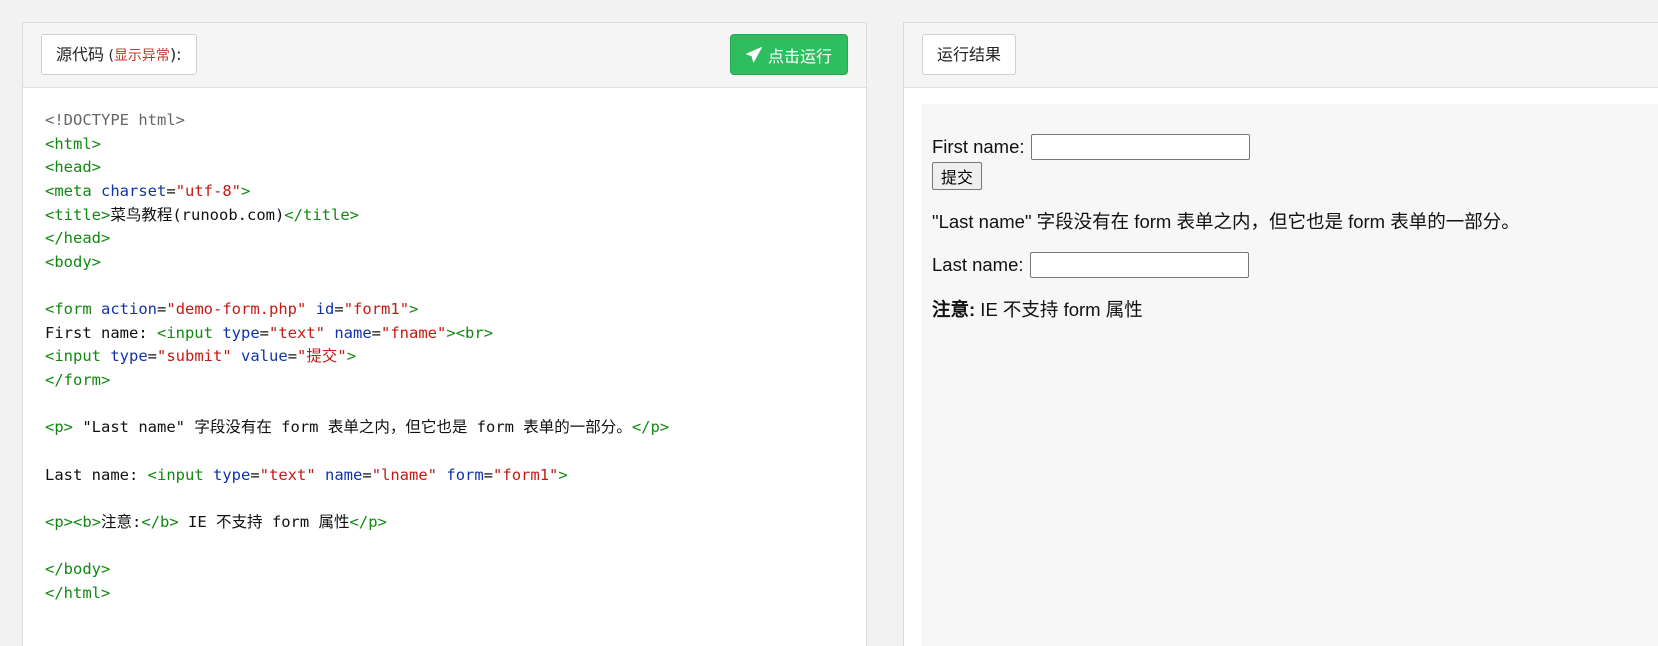 The width and height of the screenshot is (1658, 646). Describe the element at coordinates (80, 54) in the screenshot. I see `source-code-title: 源代码` at that location.